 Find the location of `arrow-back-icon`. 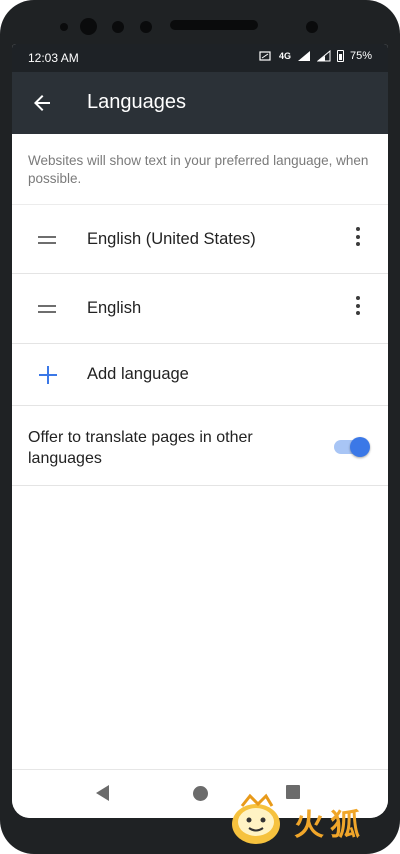

arrow-back-icon is located at coordinates (42, 103).